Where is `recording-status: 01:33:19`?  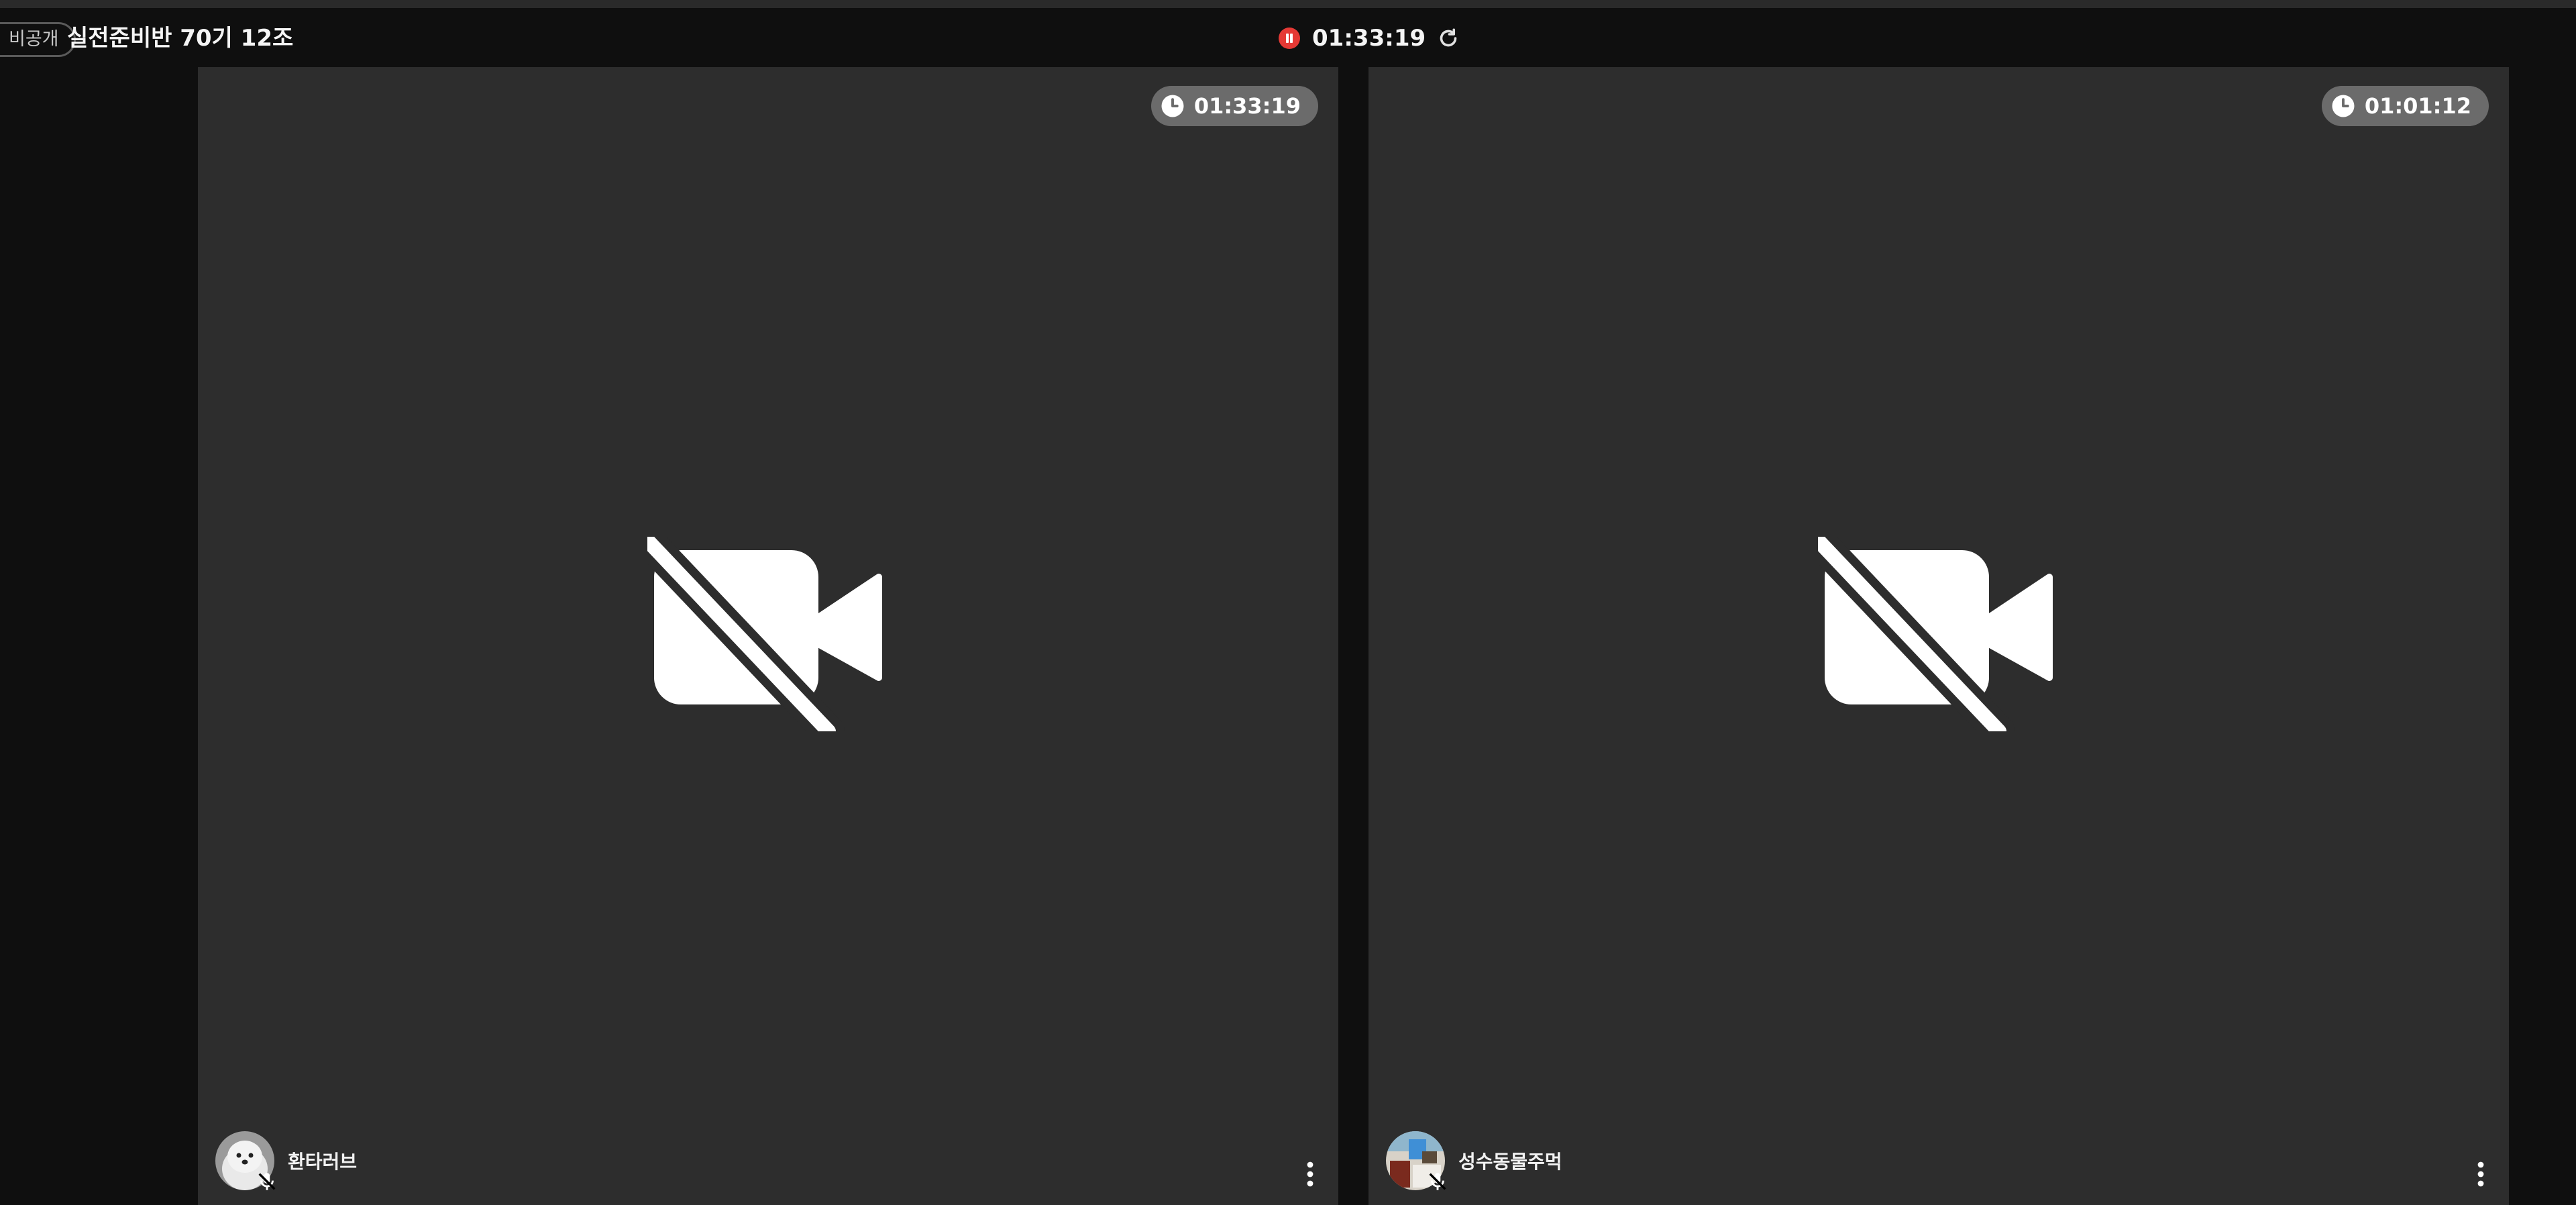
recording-status: 01:33:19 is located at coordinates (1369, 38).